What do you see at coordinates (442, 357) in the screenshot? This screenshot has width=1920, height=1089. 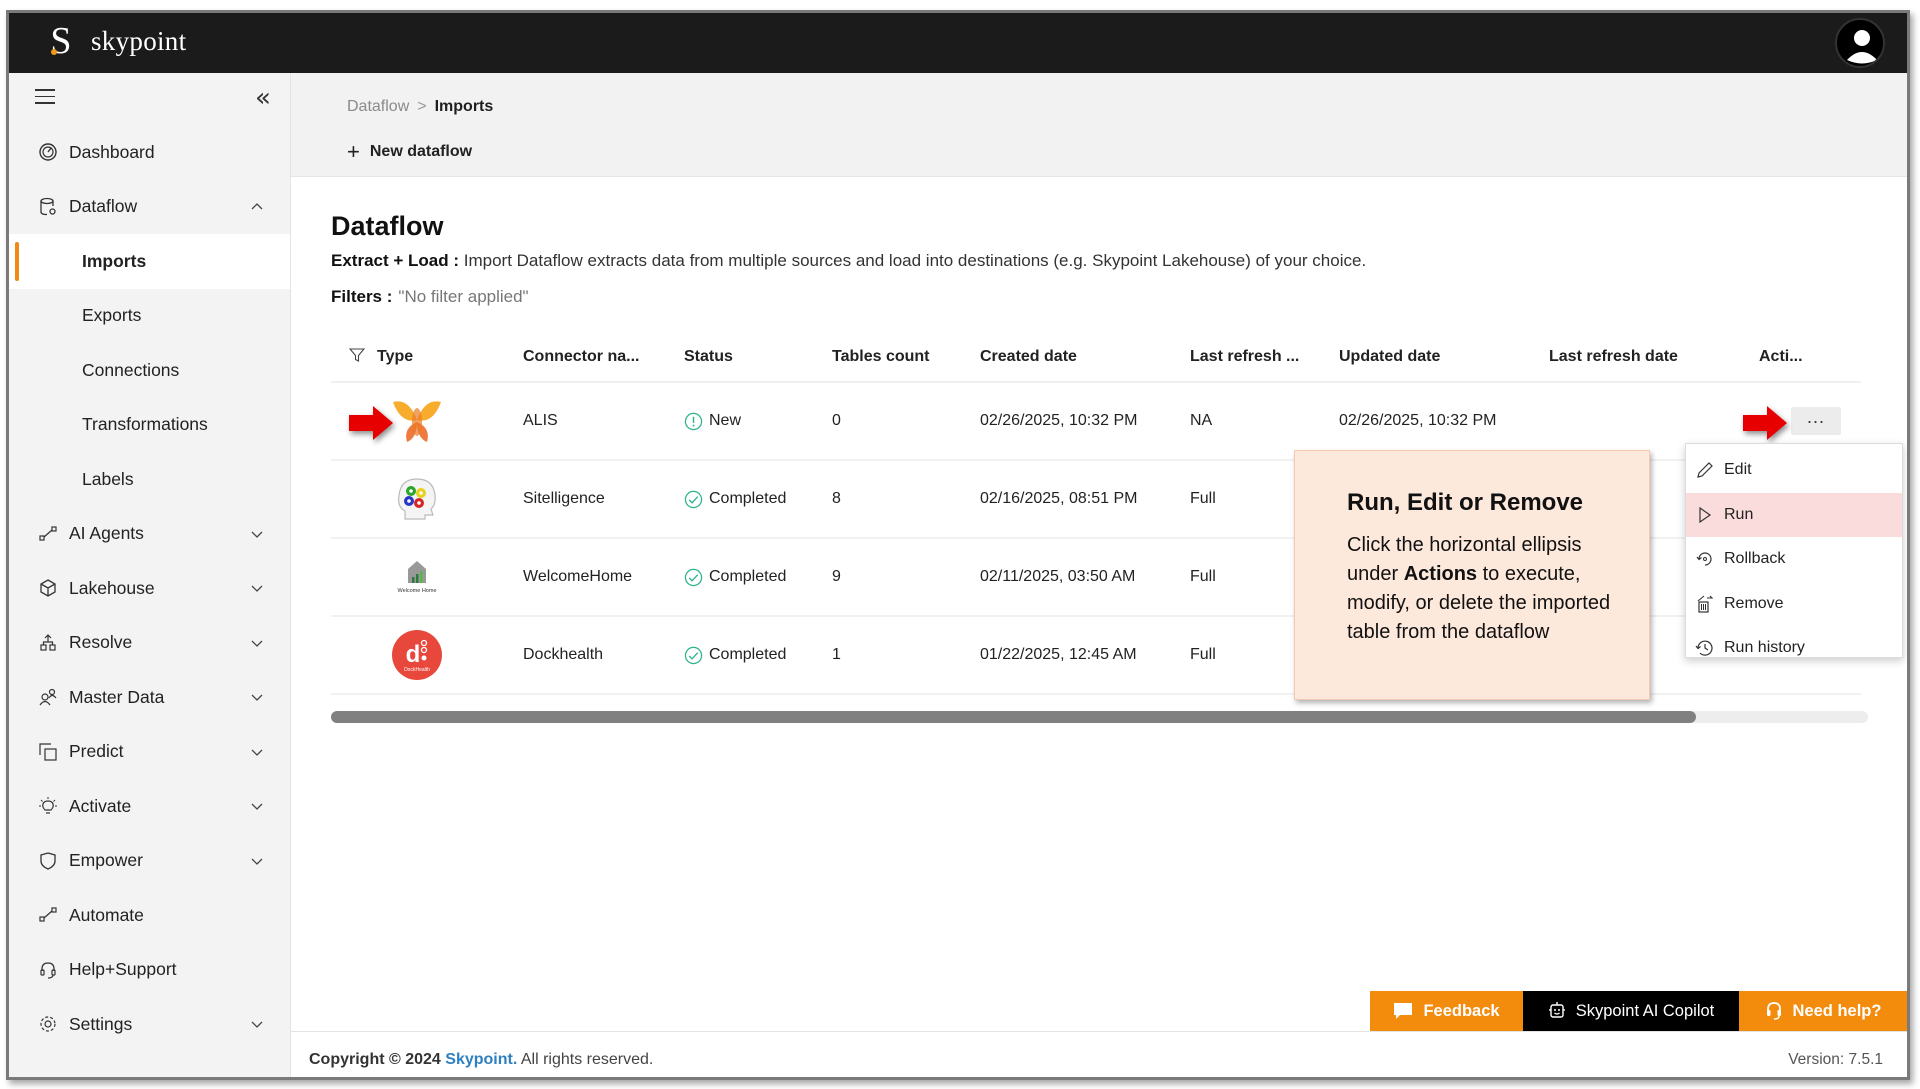 I see `column-header-type: Type` at bounding box center [442, 357].